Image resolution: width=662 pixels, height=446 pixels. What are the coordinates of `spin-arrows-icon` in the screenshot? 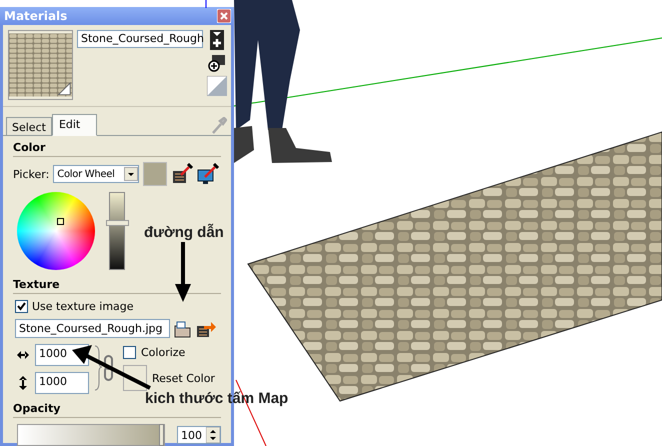 It's located at (213, 435).